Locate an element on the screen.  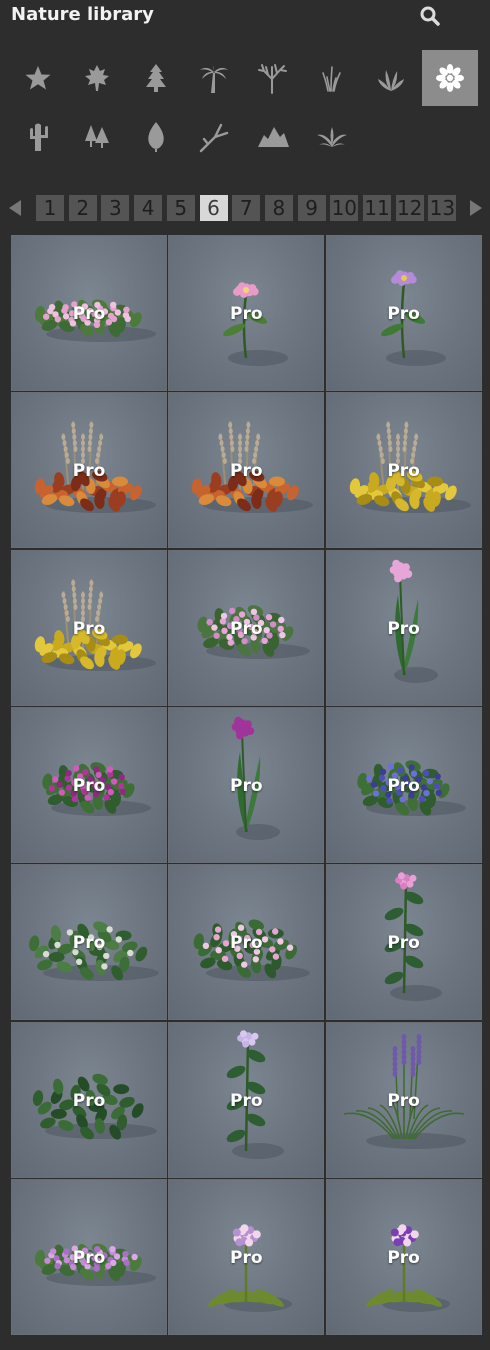
page-6: 6 is located at coordinates (213, 208).